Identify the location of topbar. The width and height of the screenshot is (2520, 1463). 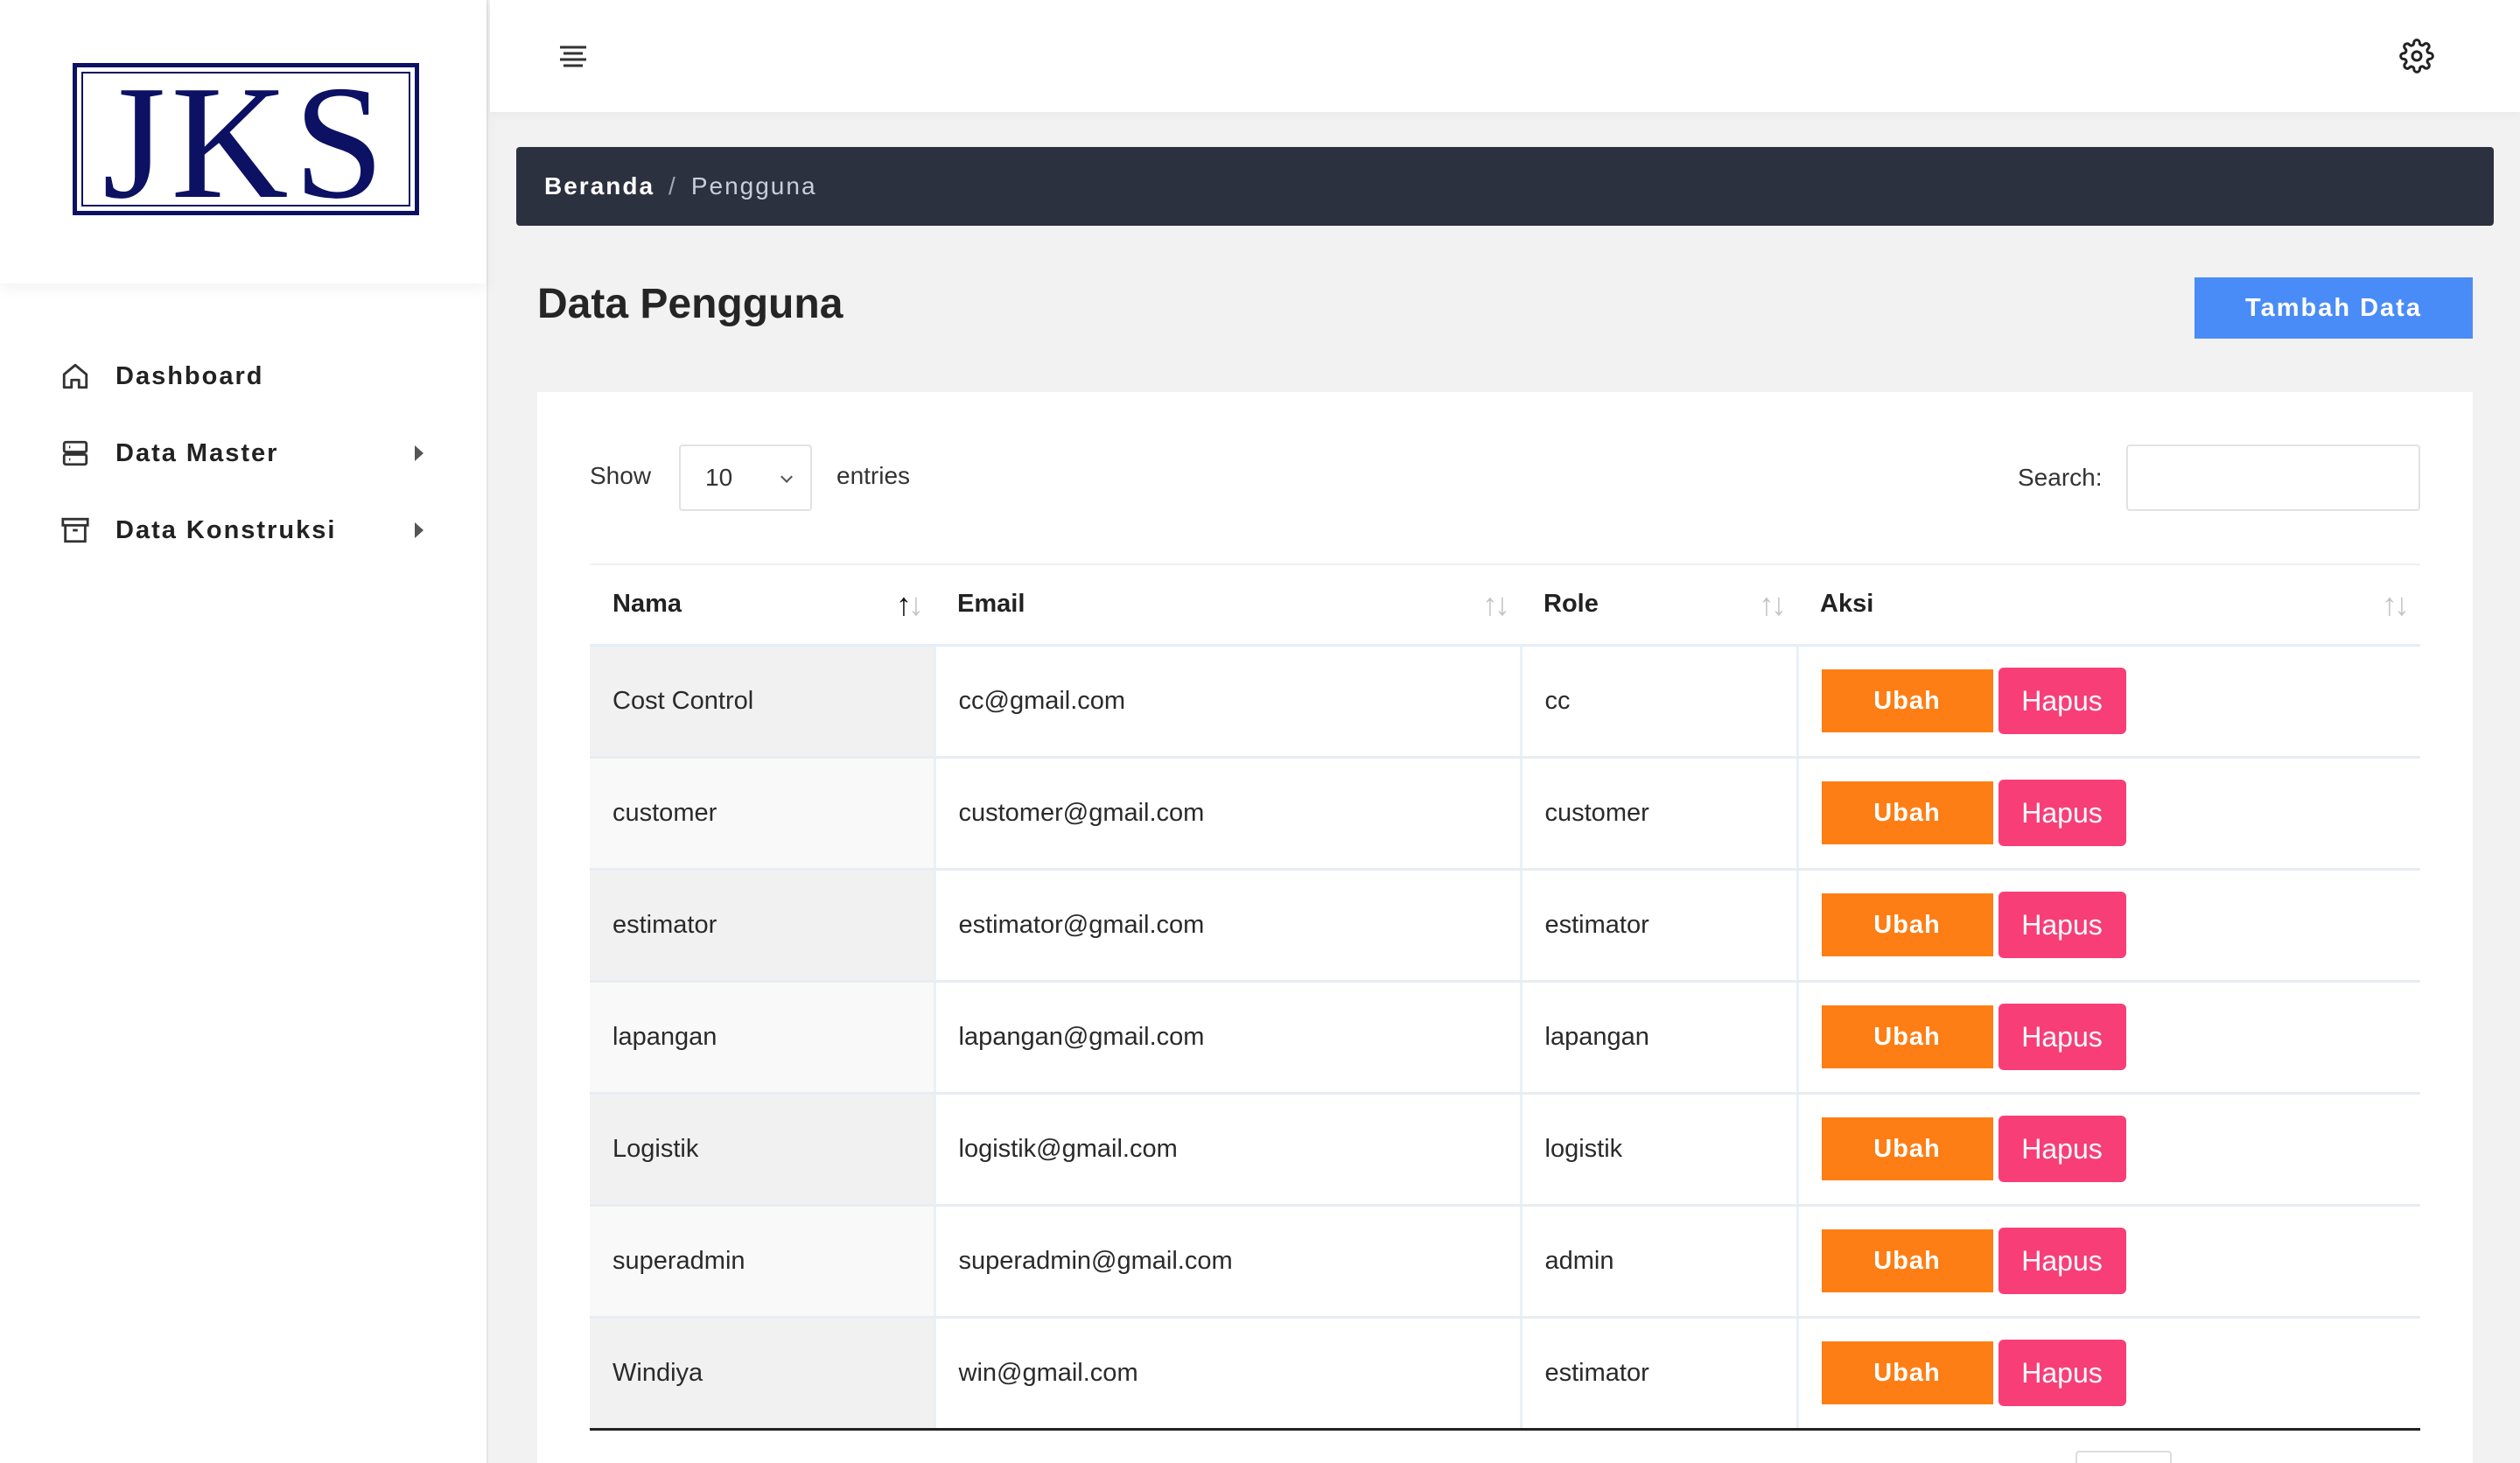
(1505, 56).